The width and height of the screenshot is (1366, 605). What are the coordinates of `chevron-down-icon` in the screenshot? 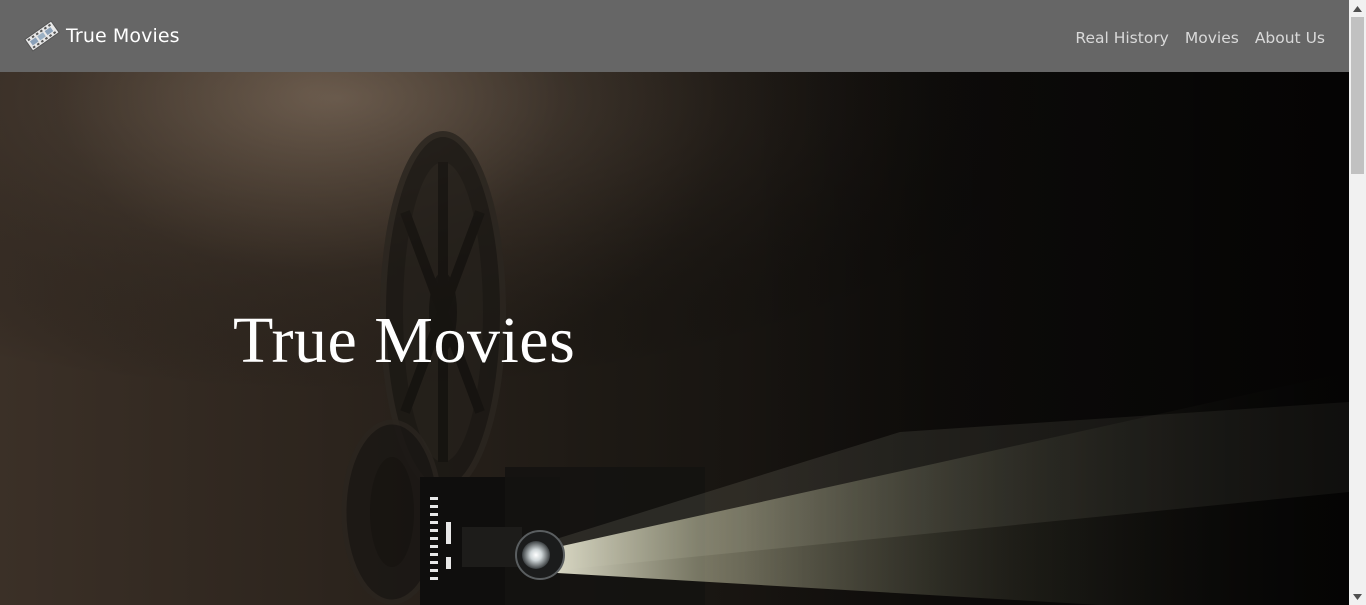 It's located at (1357, 596).